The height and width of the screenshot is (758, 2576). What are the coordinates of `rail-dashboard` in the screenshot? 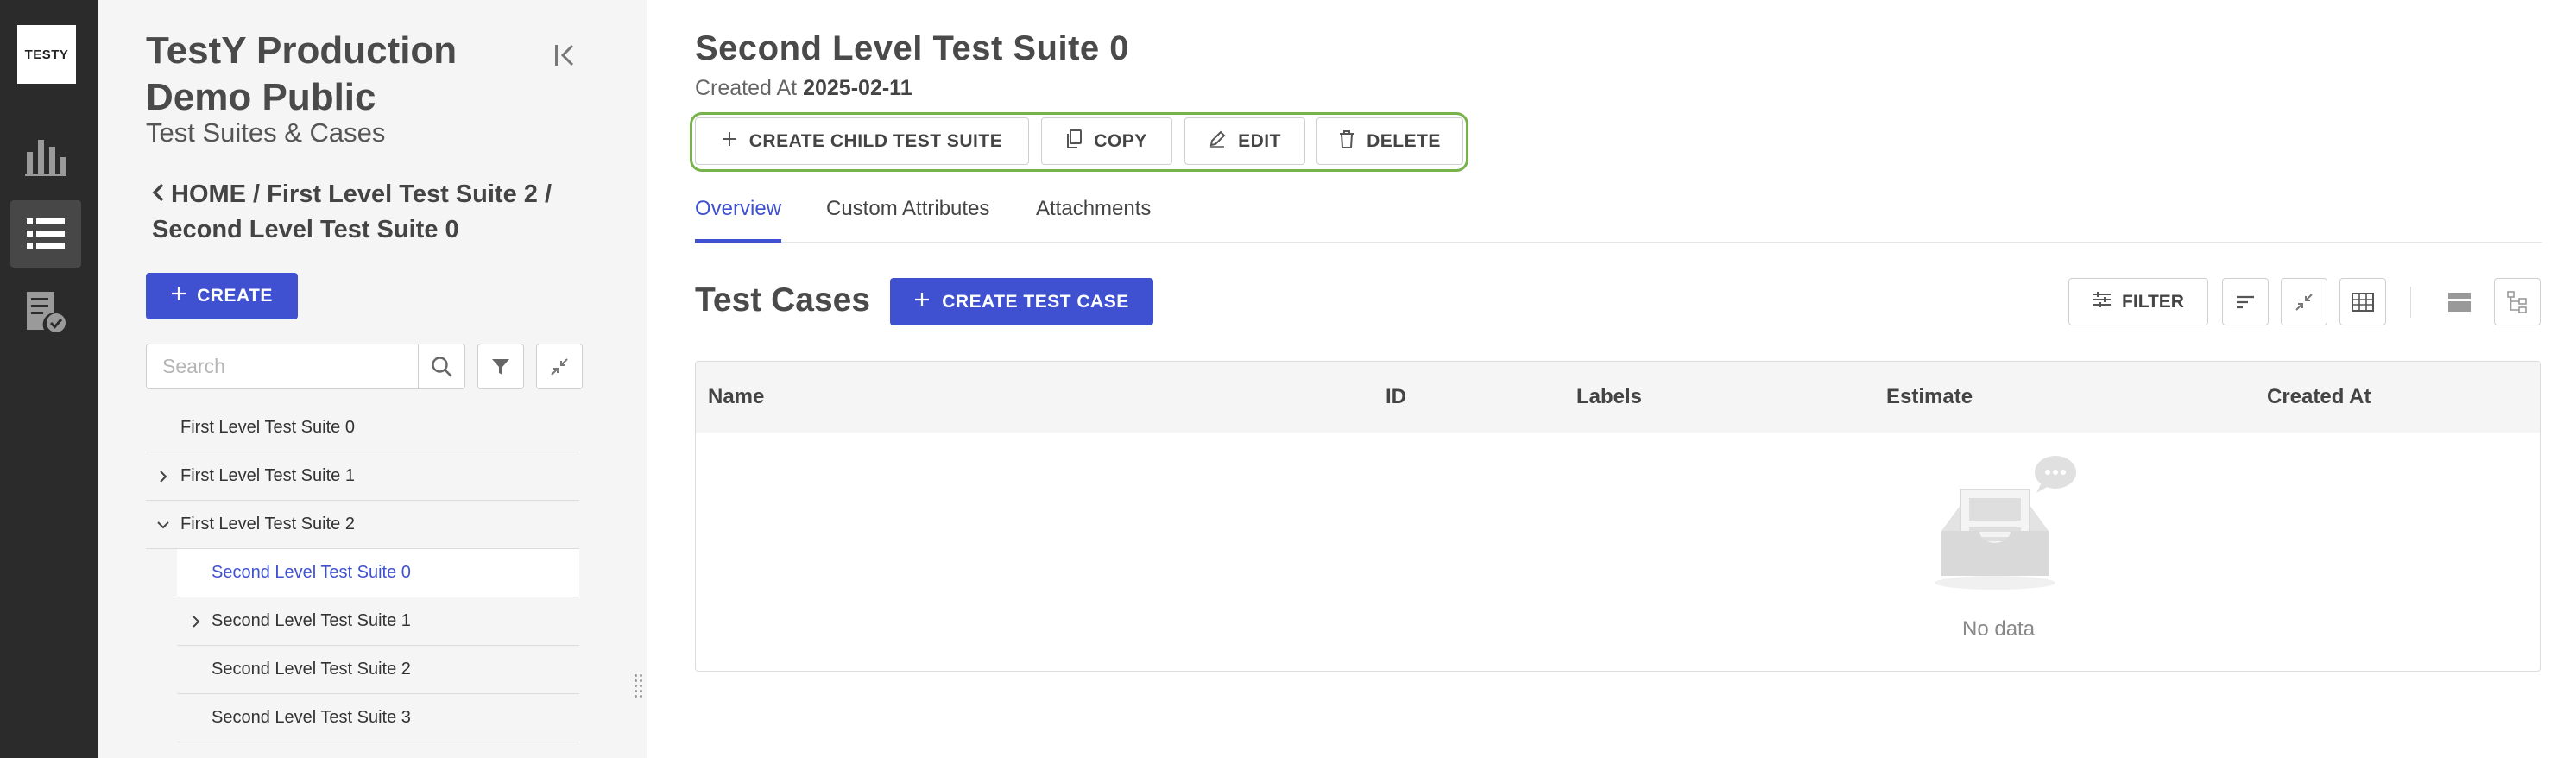 It's located at (45, 156).